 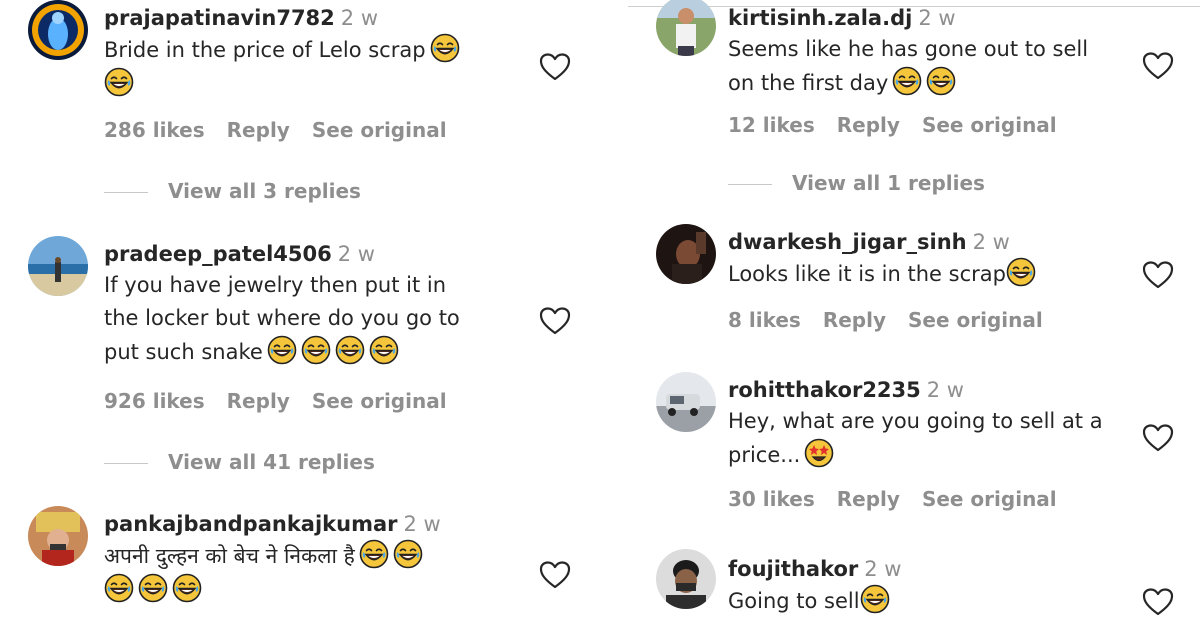 I want to click on comment-text-line: Seems like he has gone out to sell, so click(x=908, y=49).